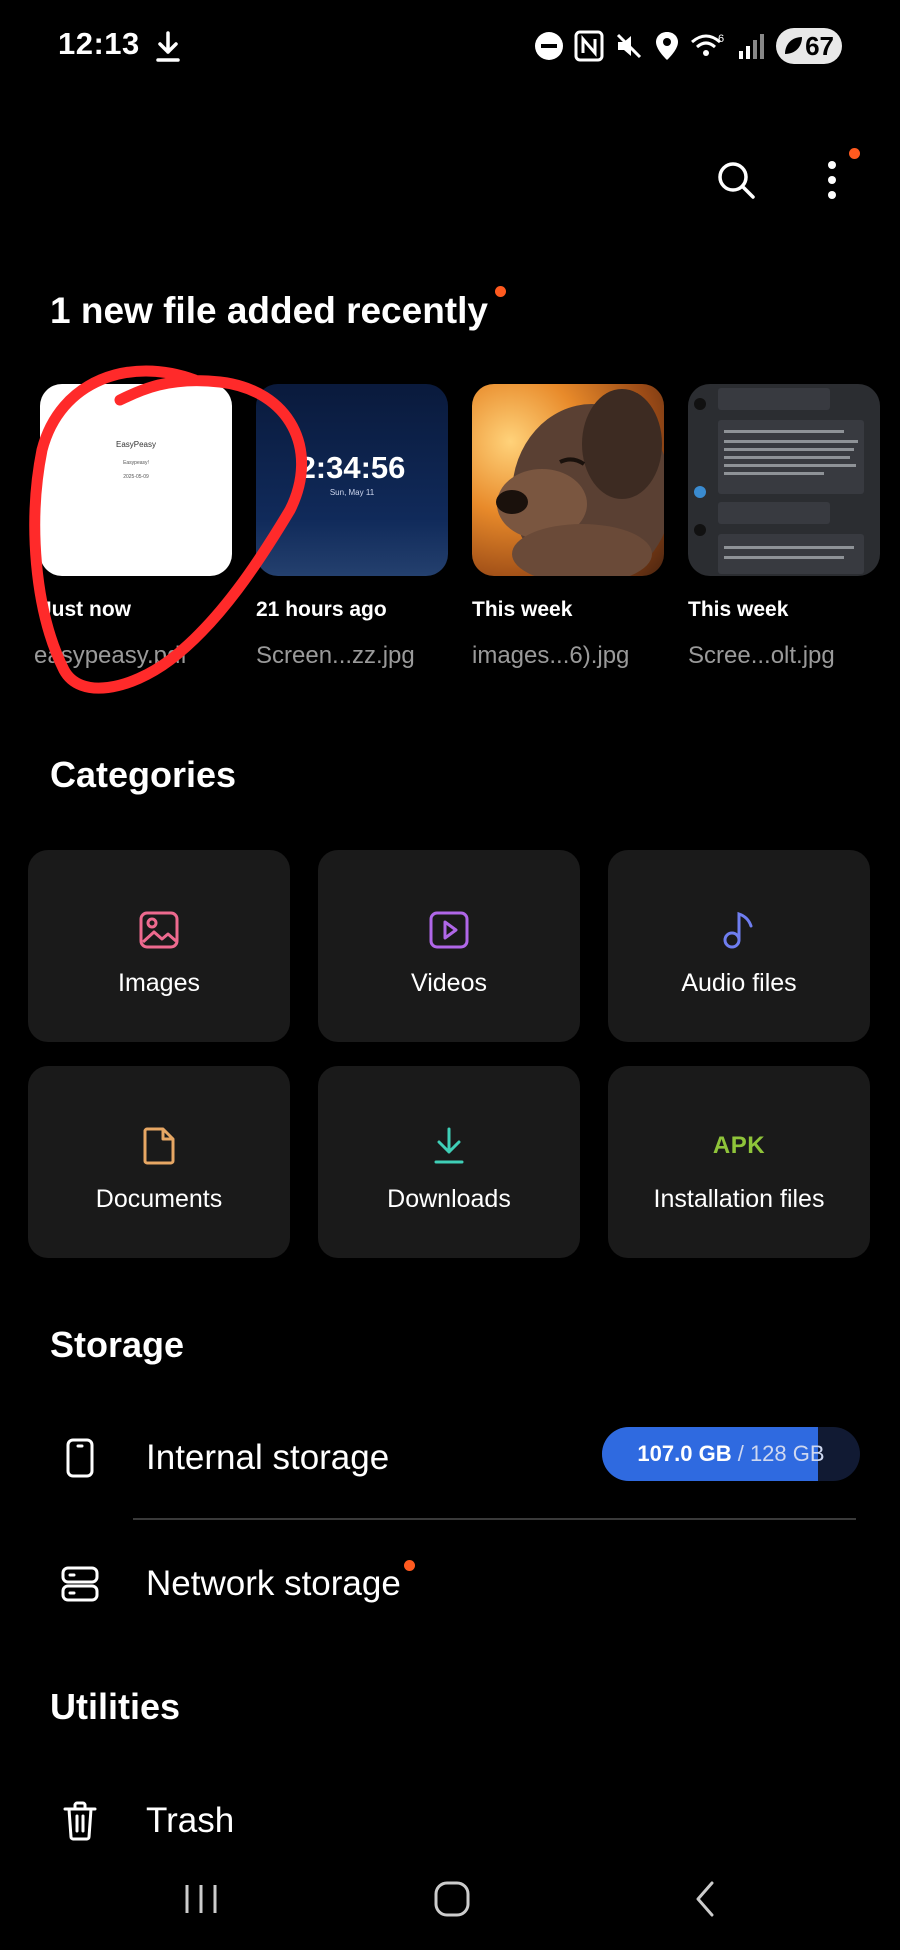 The width and height of the screenshot is (900, 1950). I want to click on category-label: Audio files, so click(739, 982).